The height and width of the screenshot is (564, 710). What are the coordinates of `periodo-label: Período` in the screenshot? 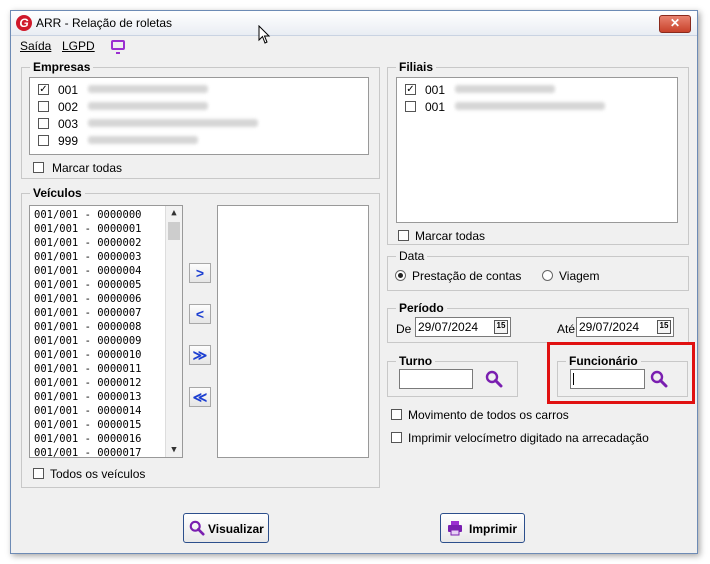 It's located at (421, 308).